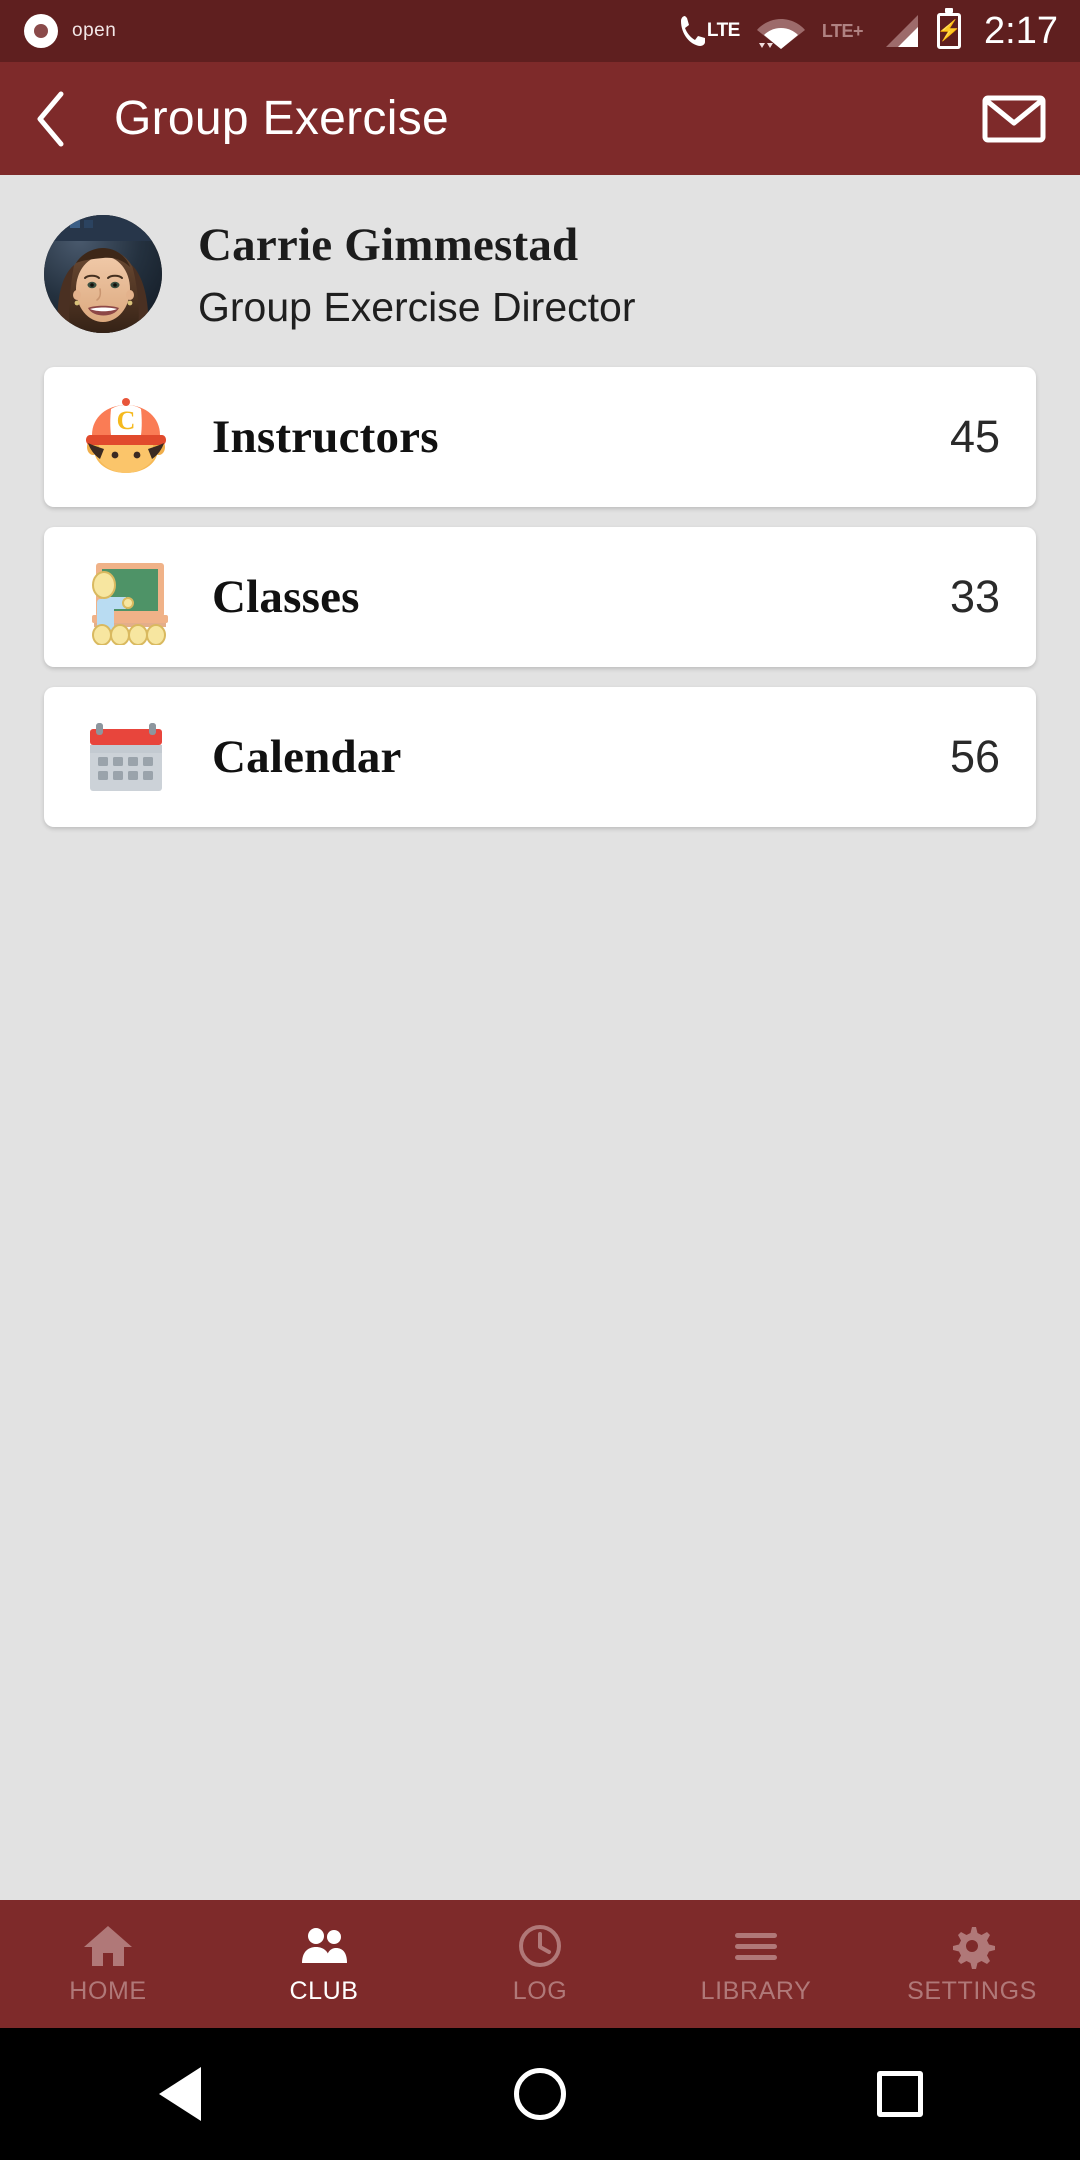 The width and height of the screenshot is (1080, 2160). Describe the element at coordinates (286, 597) in the screenshot. I see `card-label: Classes` at that location.